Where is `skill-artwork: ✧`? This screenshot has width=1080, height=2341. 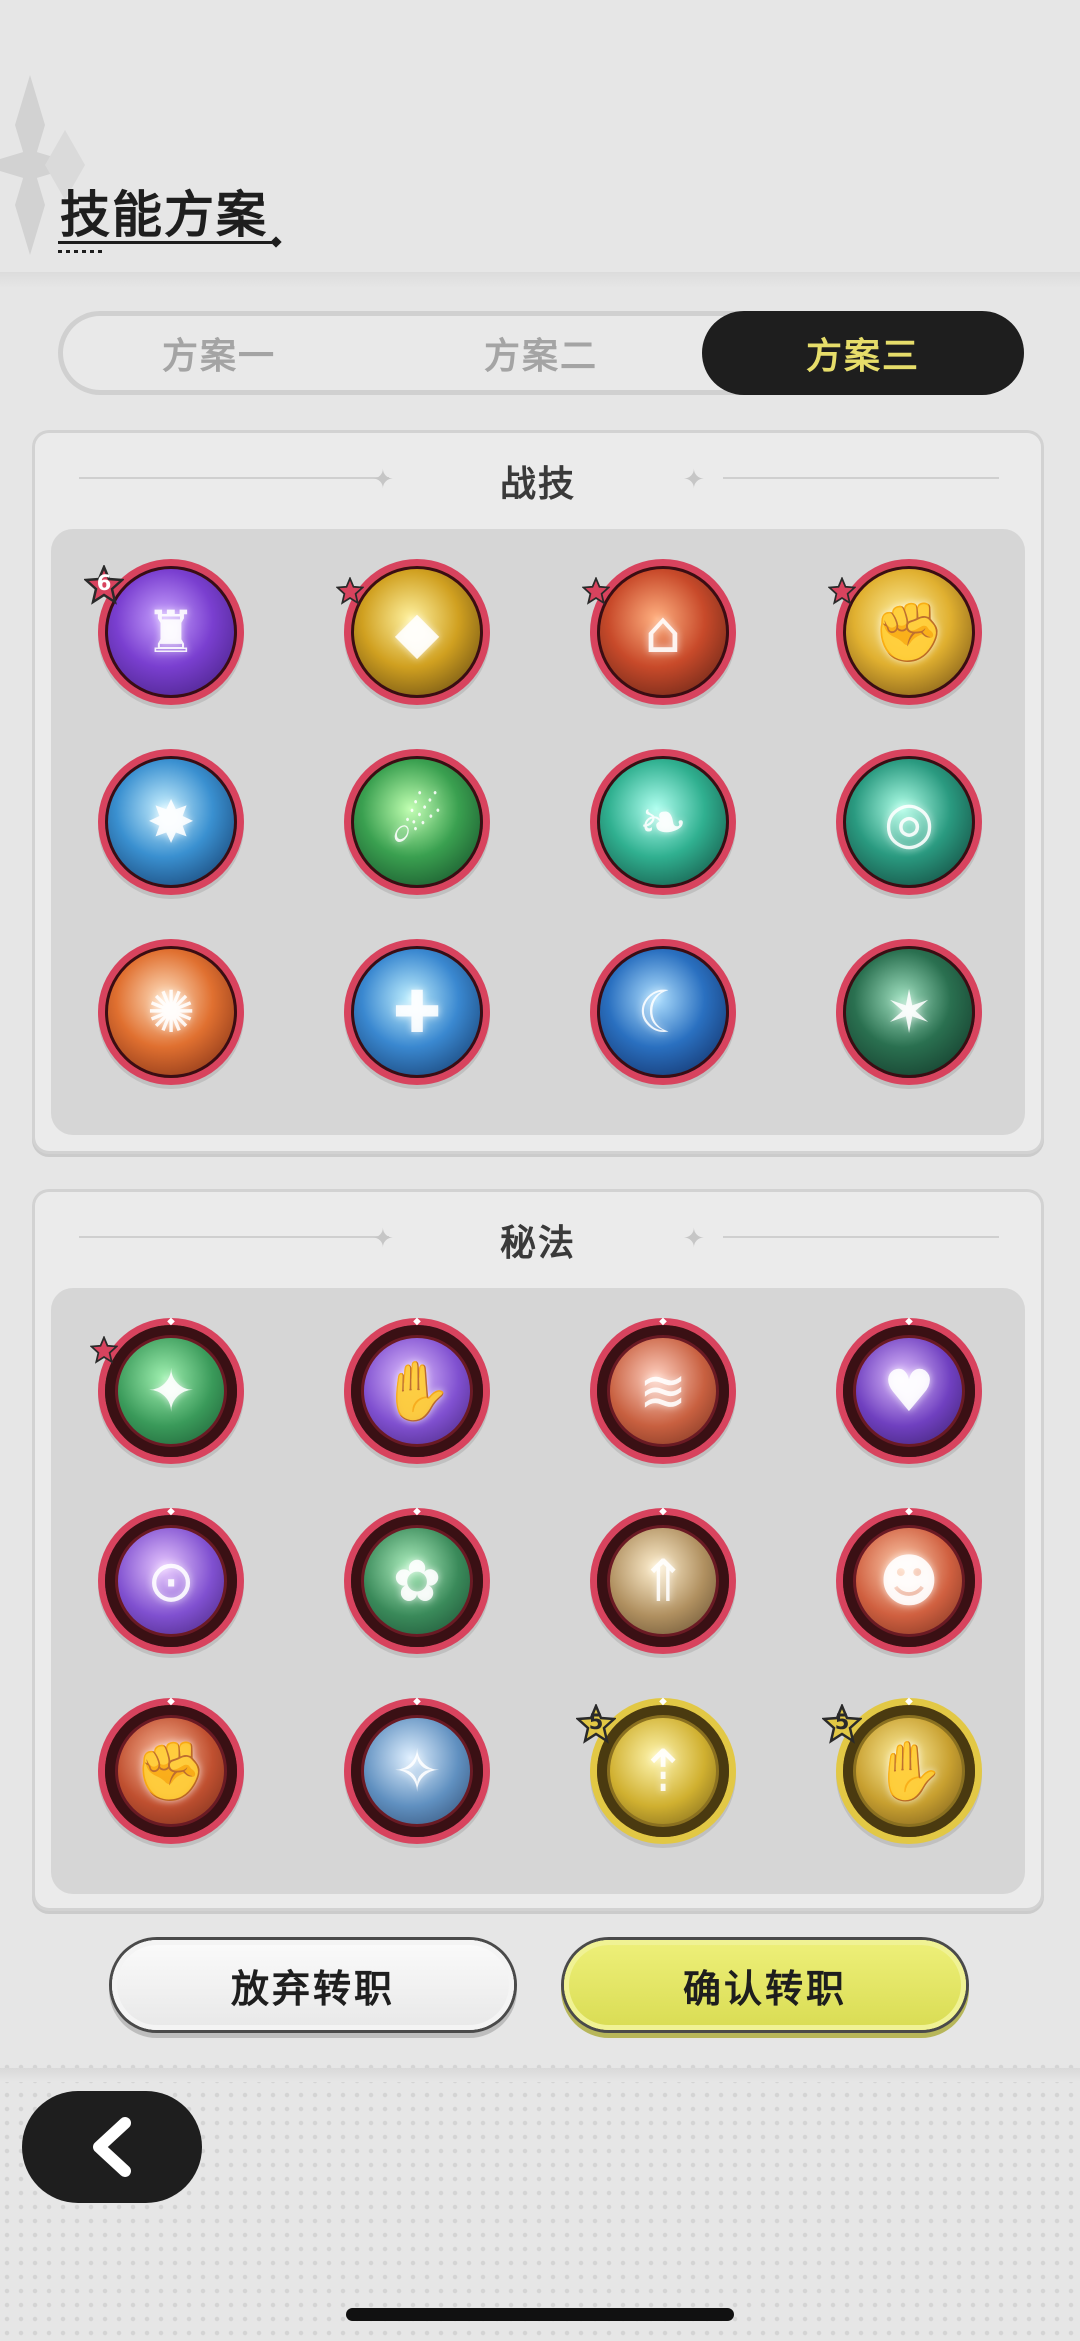 skill-artwork: ✧ is located at coordinates (417, 1771).